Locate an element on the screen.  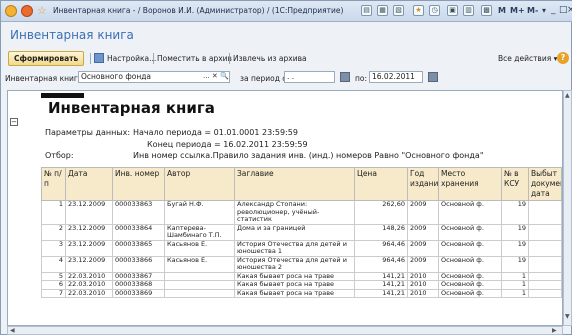
cell-author: Каптерева-Шамбинаго Т.П. is located at coordinates (199, 232).